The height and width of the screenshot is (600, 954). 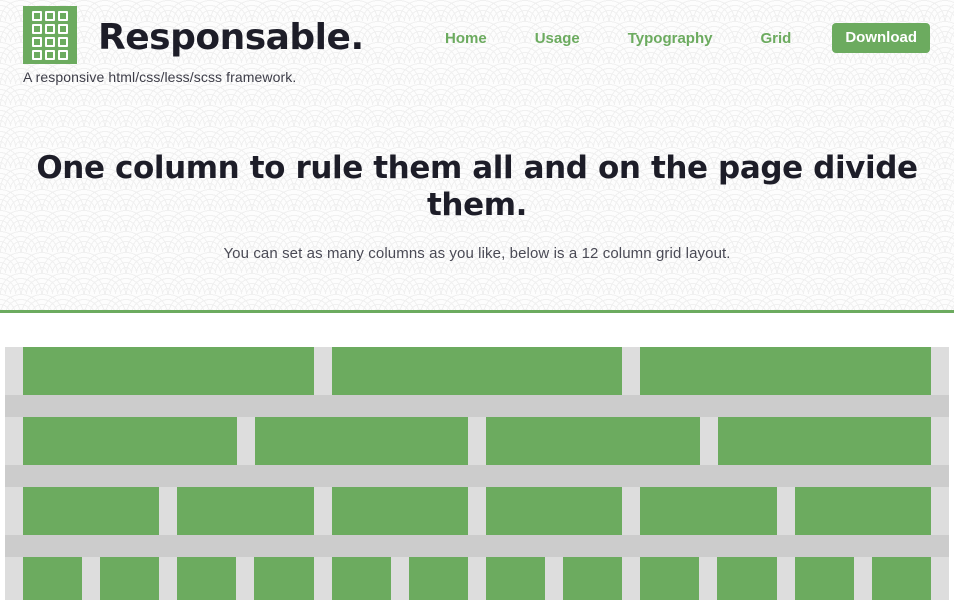 I want to click on grid-squares-icon, so click(x=50, y=35).